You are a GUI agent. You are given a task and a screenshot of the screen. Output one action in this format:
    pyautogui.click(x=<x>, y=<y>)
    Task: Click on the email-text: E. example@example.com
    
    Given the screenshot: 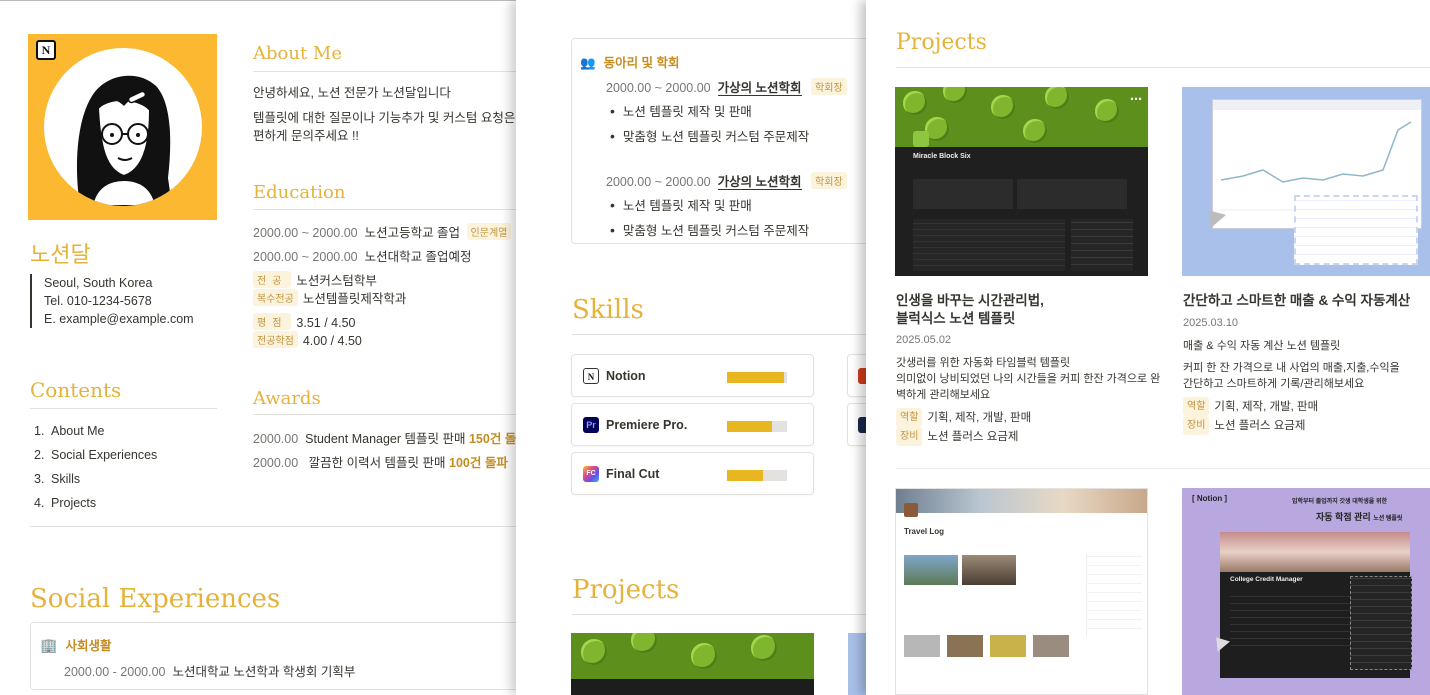 What is the action you would take?
    pyautogui.click(x=119, y=319)
    